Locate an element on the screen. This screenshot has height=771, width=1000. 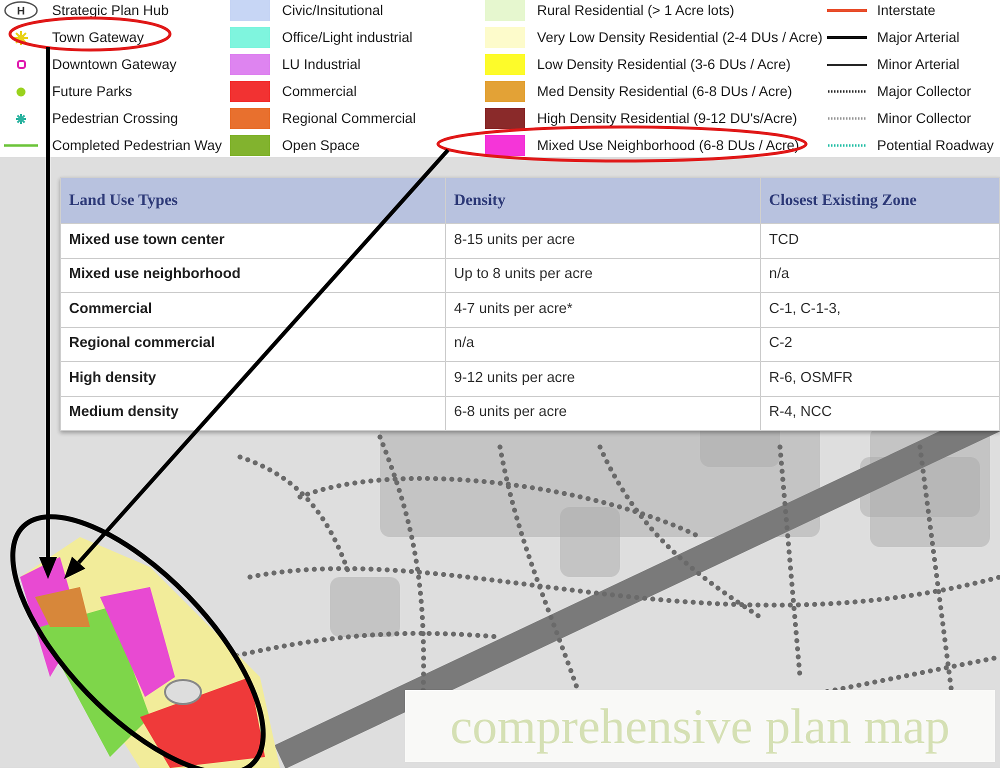
table-cell: 6-8 units per acre is located at coordinates (603, 413).